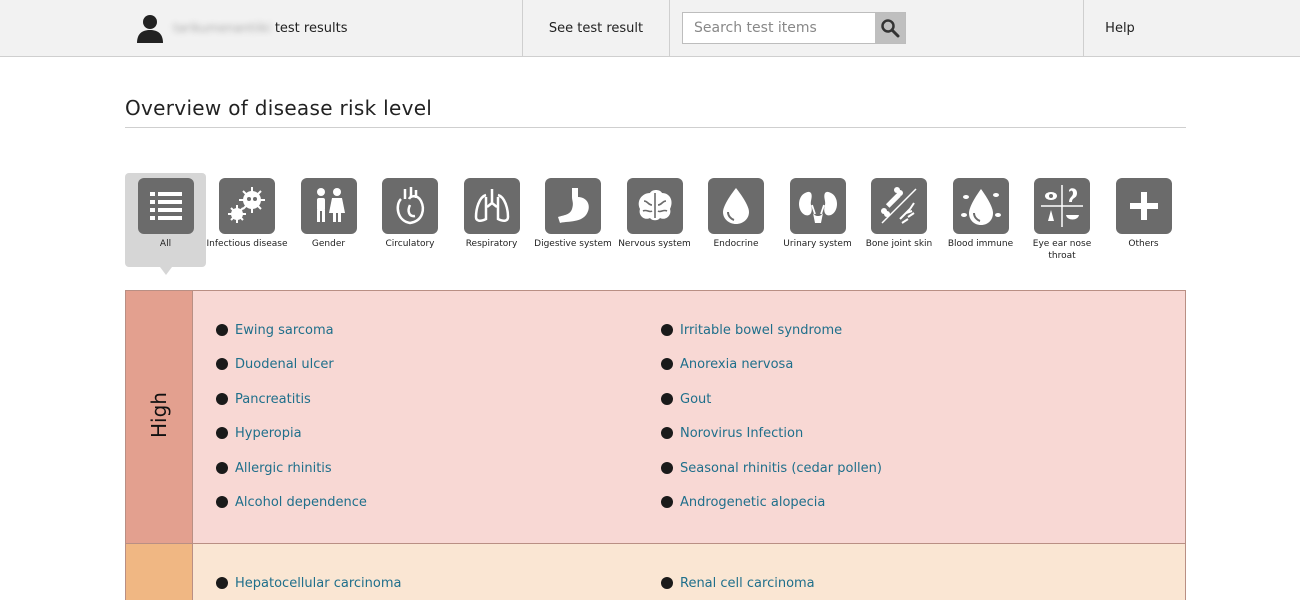 This screenshot has height=600, width=1300. Describe the element at coordinates (654, 244) in the screenshot. I see `category-label: Nervous system` at that location.